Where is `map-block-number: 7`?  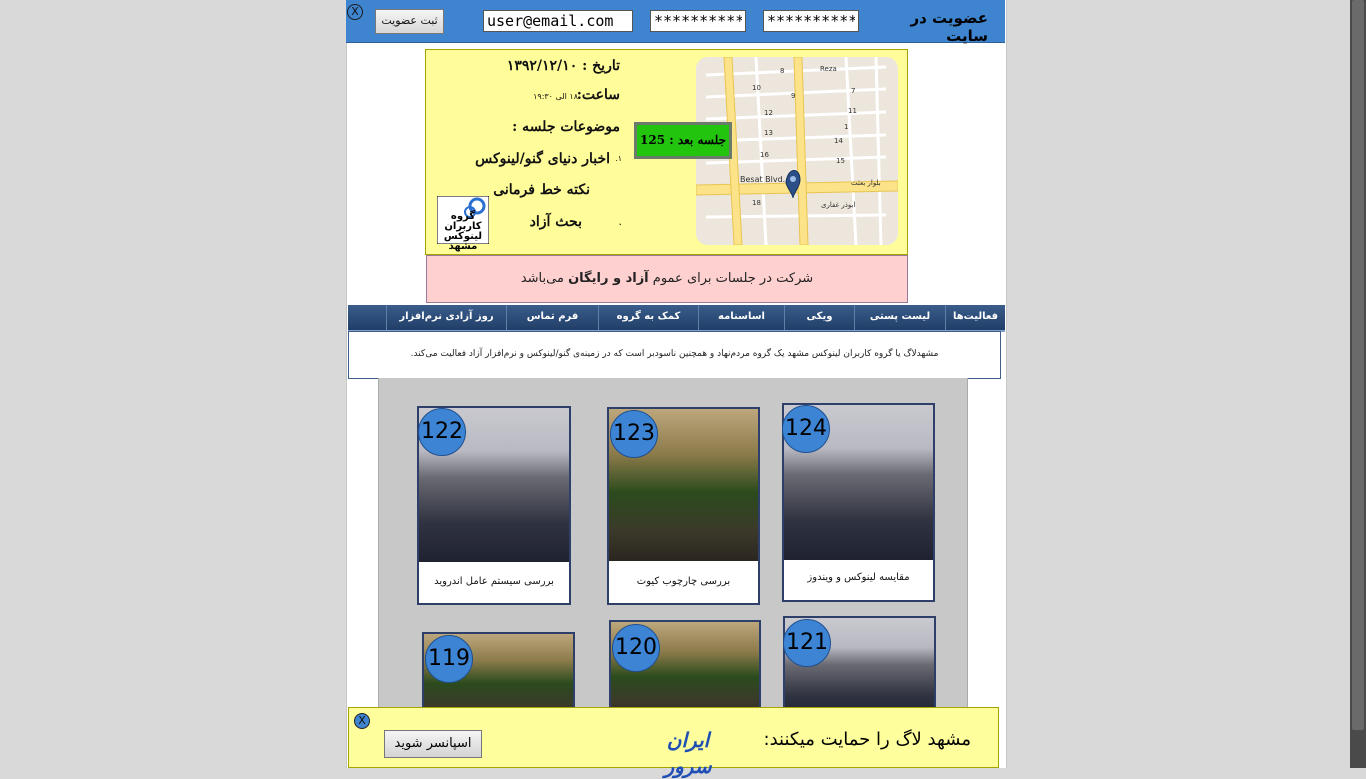
map-block-number: 7 is located at coordinates (853, 91).